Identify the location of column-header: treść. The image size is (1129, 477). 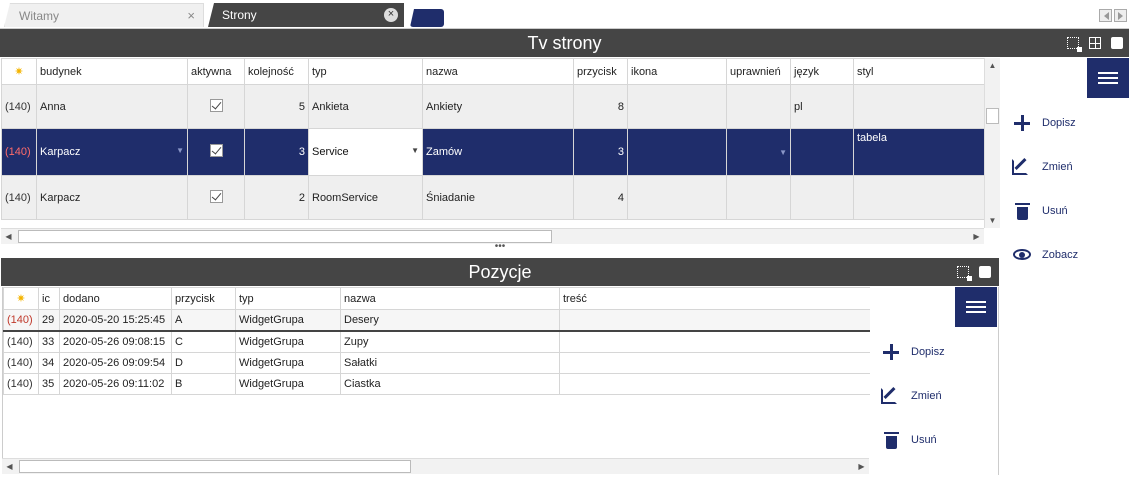
(714, 298).